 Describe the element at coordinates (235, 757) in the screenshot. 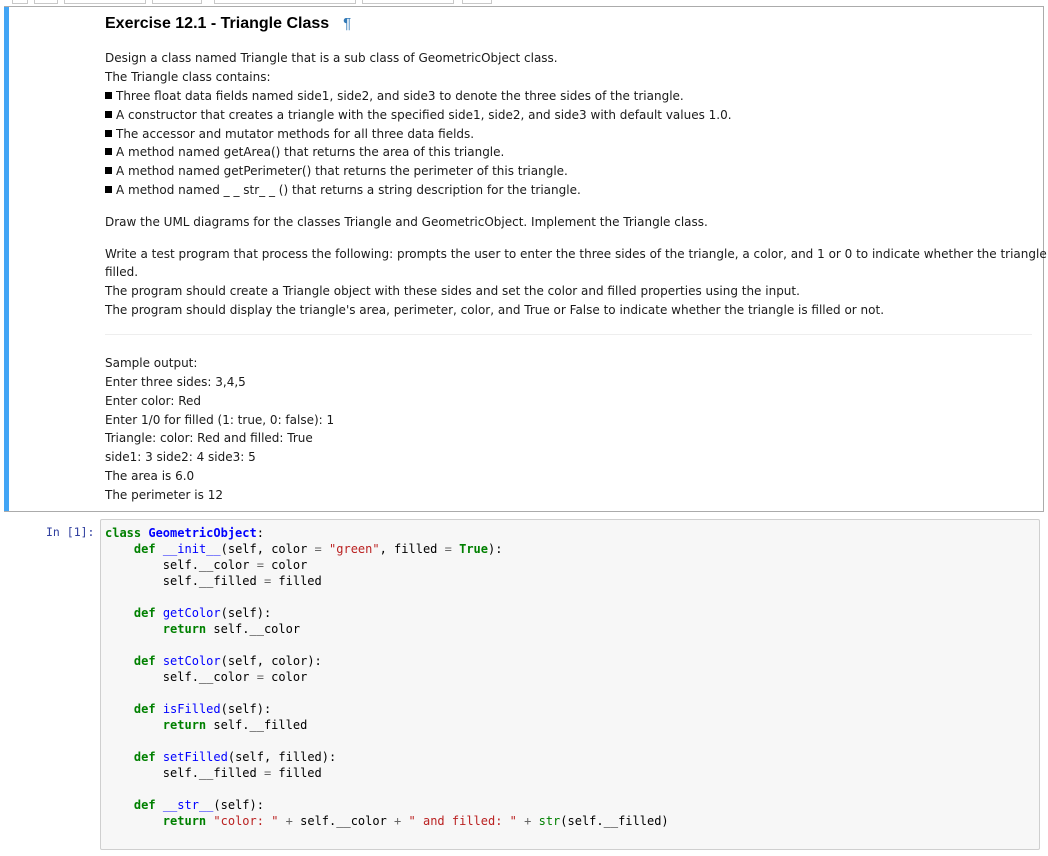

I see `code-line: def setFilled(self, filled):` at that location.